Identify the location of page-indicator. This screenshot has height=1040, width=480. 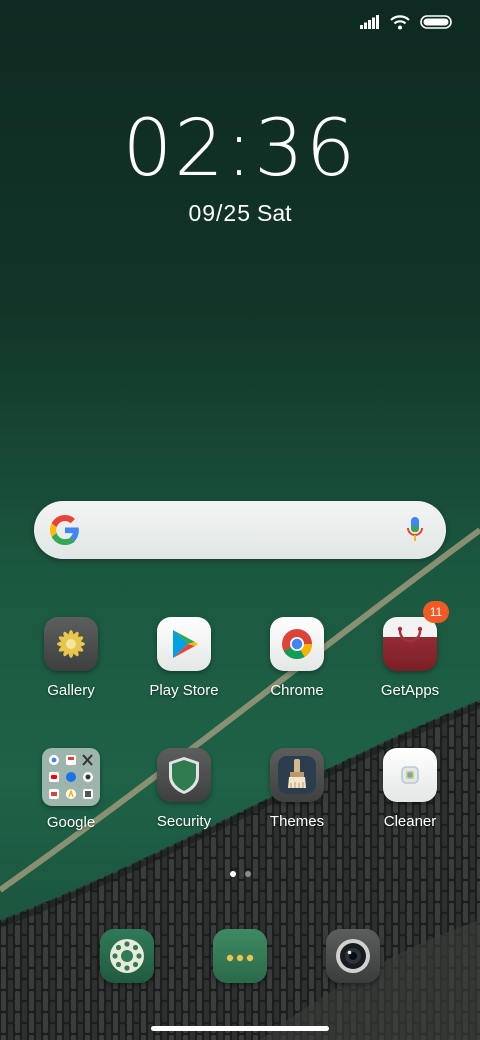
(240, 874).